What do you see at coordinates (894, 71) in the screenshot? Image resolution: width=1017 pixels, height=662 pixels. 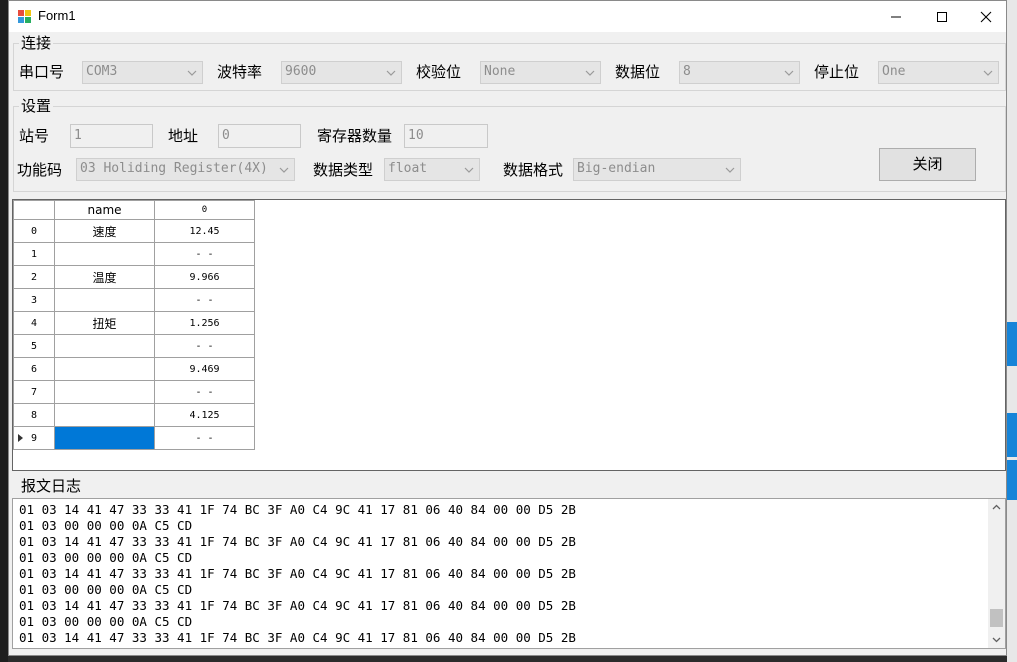 I see `stopbits-value: One` at bounding box center [894, 71].